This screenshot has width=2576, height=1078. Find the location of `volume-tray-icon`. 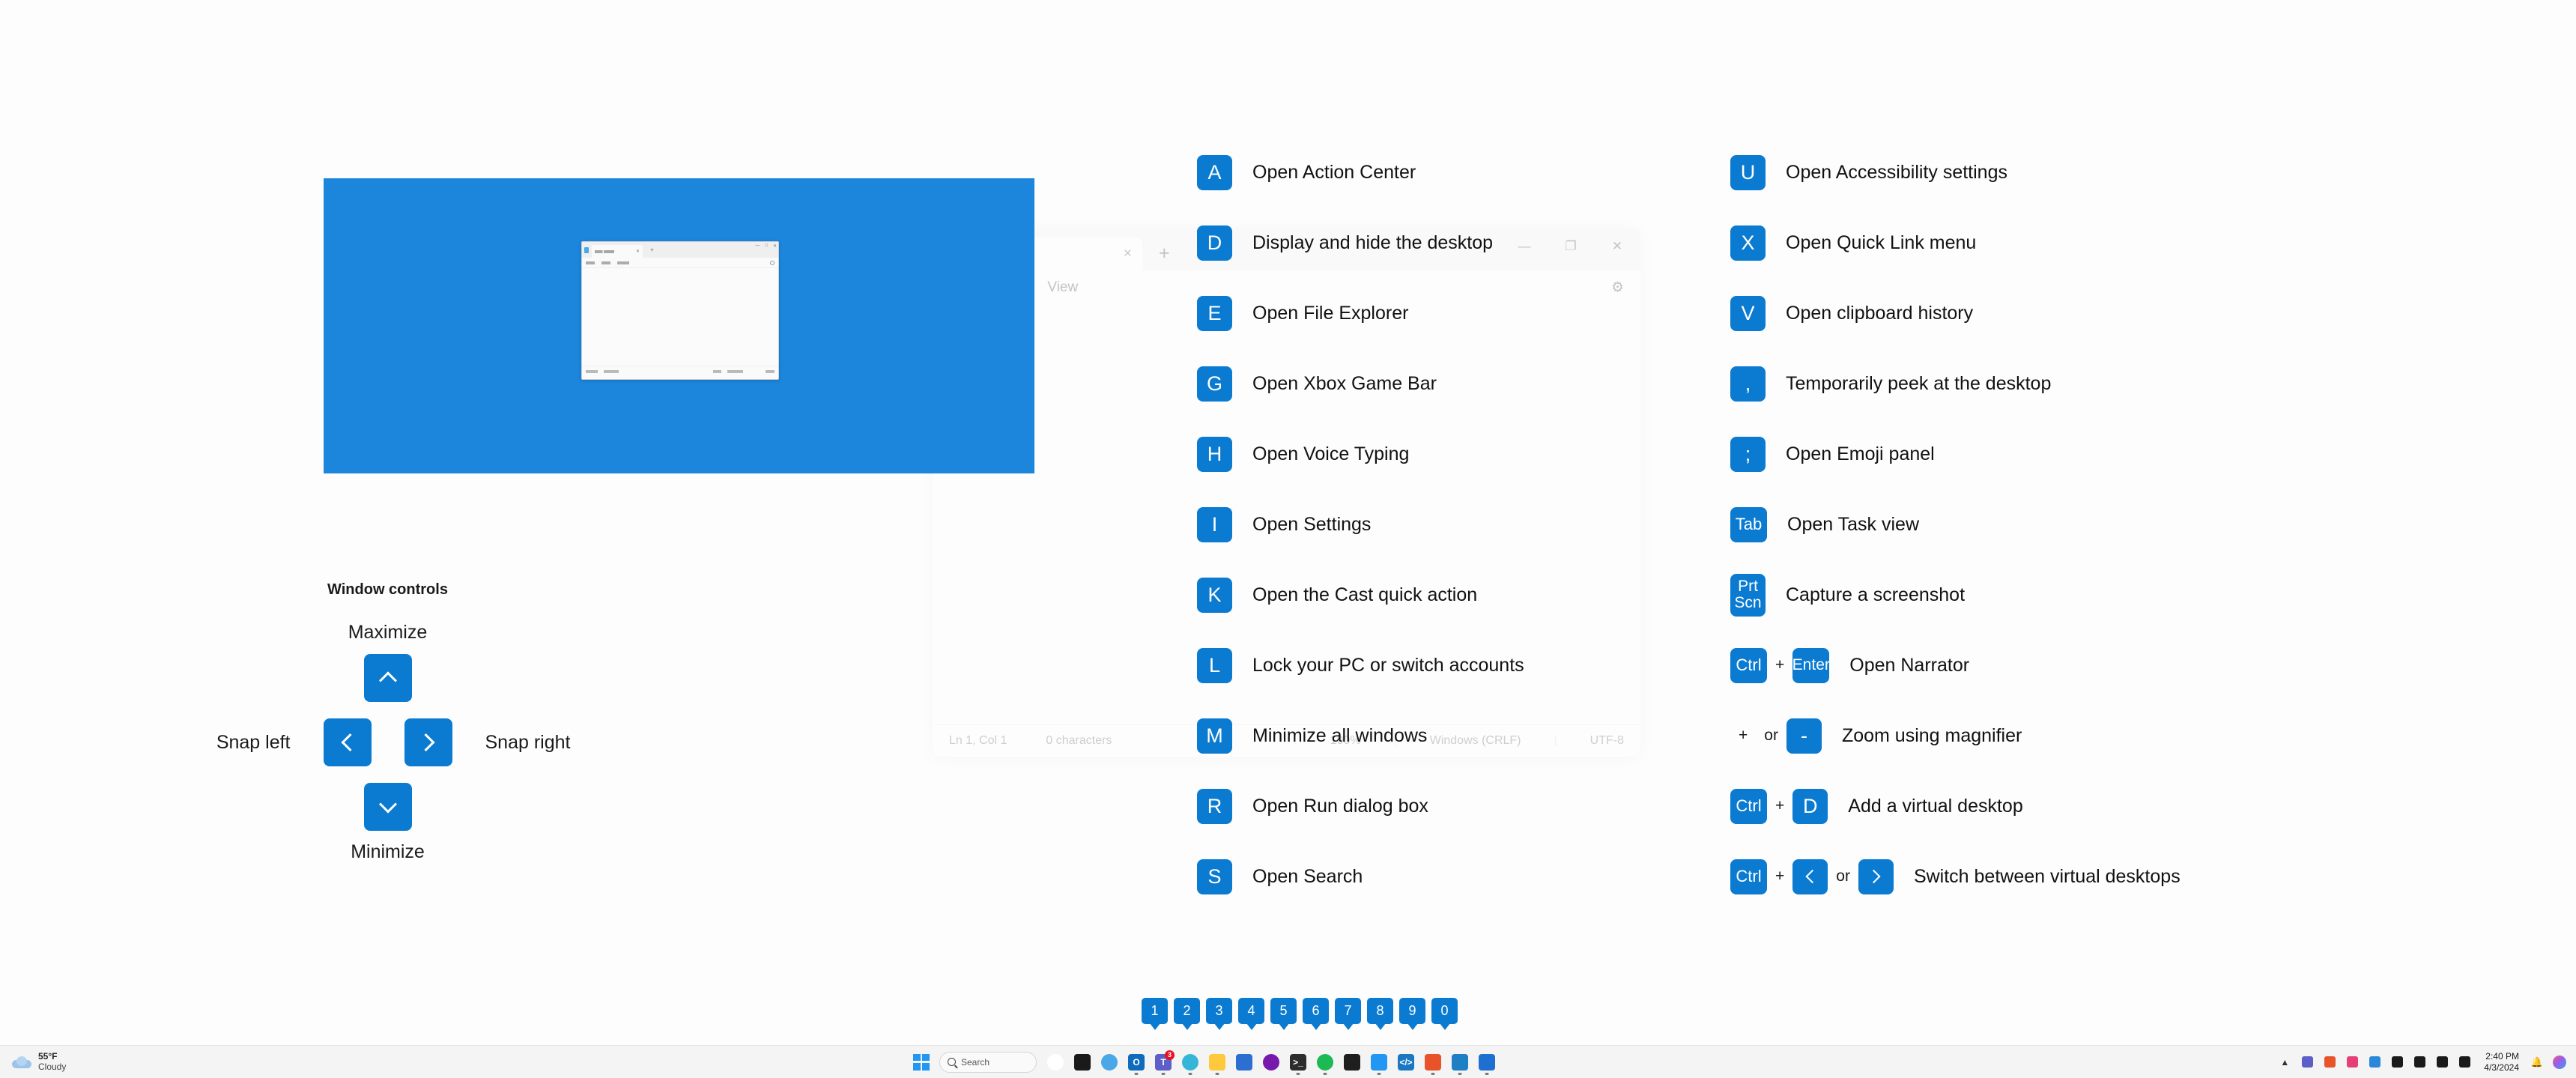

volume-tray-icon is located at coordinates (2441, 1062).